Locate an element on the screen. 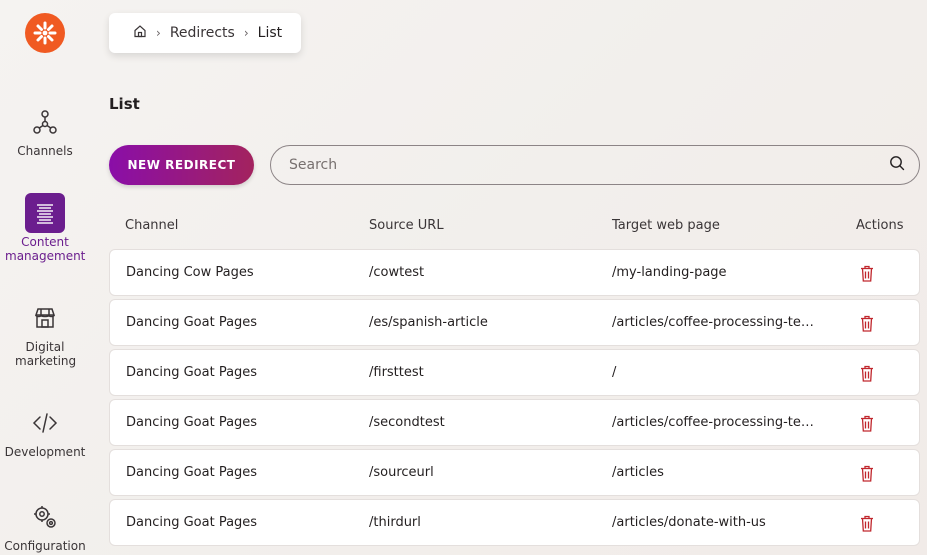 Image resolution: width=927 pixels, height=555 pixels. cell-source-url: /es/spanish-article is located at coordinates (428, 322).